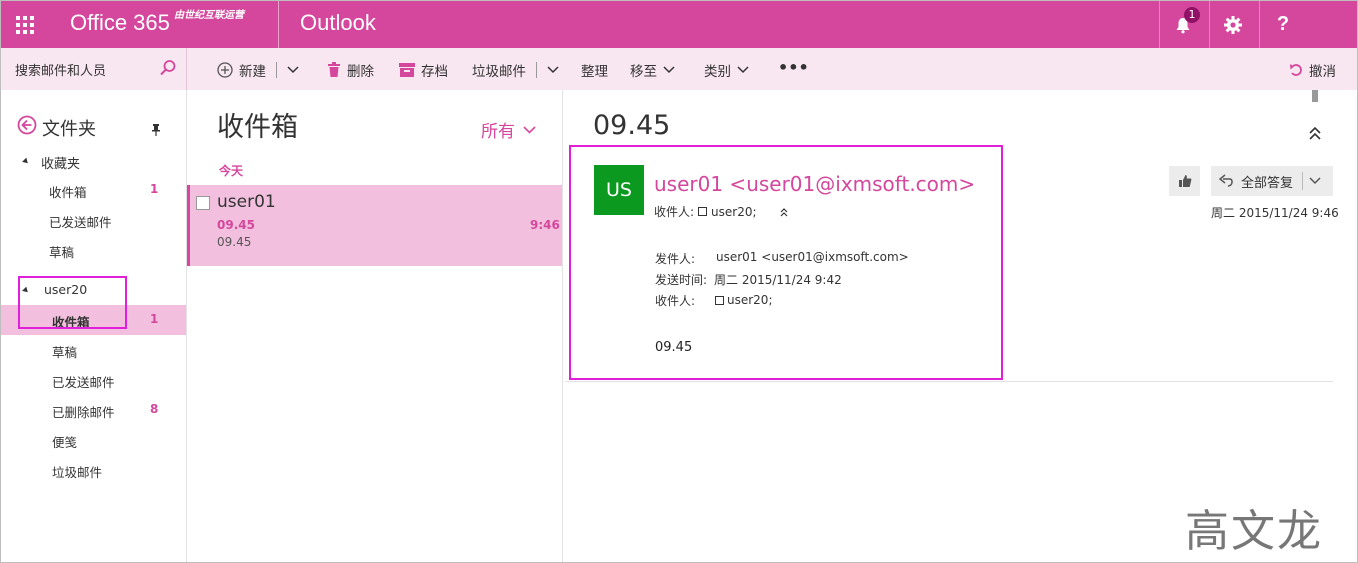  I want to click on junk-button: 垃圾邮件, so click(515, 70).